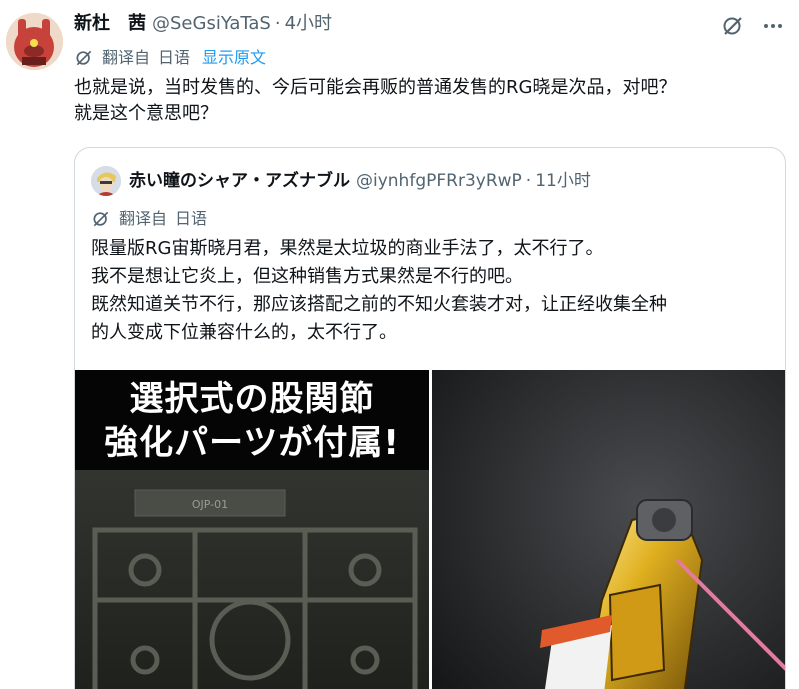 Image resolution: width=799 pixels, height=689 pixels. I want to click on quoted-text-line: 的人变成下位兼容什么的，太不行了。, so click(244, 332).